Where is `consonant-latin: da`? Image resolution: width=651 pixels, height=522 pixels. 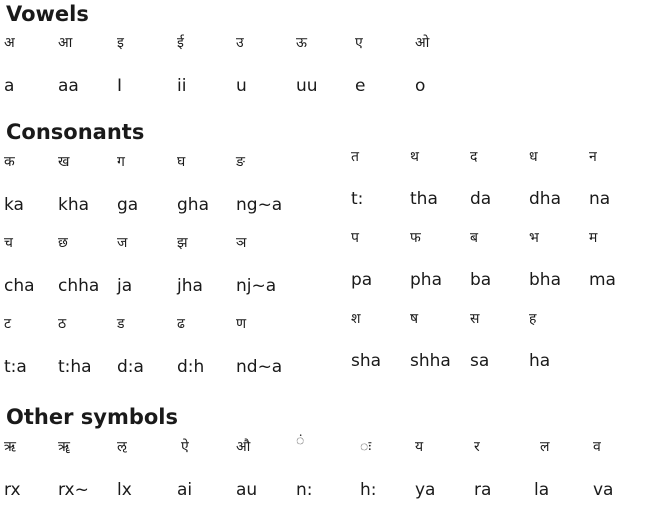 consonant-latin: da is located at coordinates (481, 199).